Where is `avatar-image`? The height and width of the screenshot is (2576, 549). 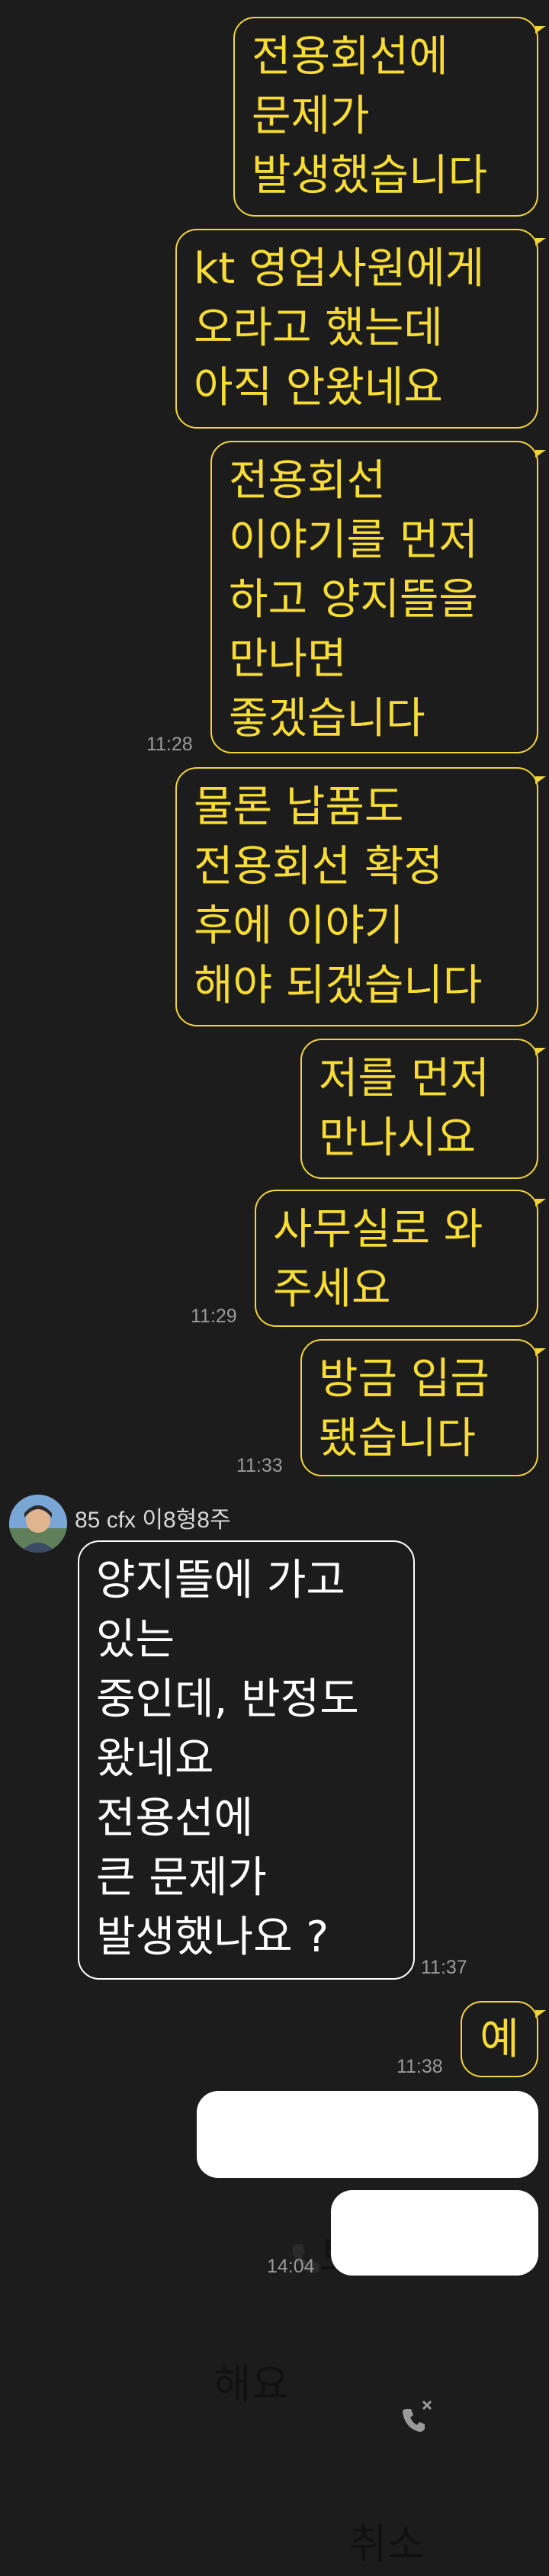
avatar-image is located at coordinates (38, 1524).